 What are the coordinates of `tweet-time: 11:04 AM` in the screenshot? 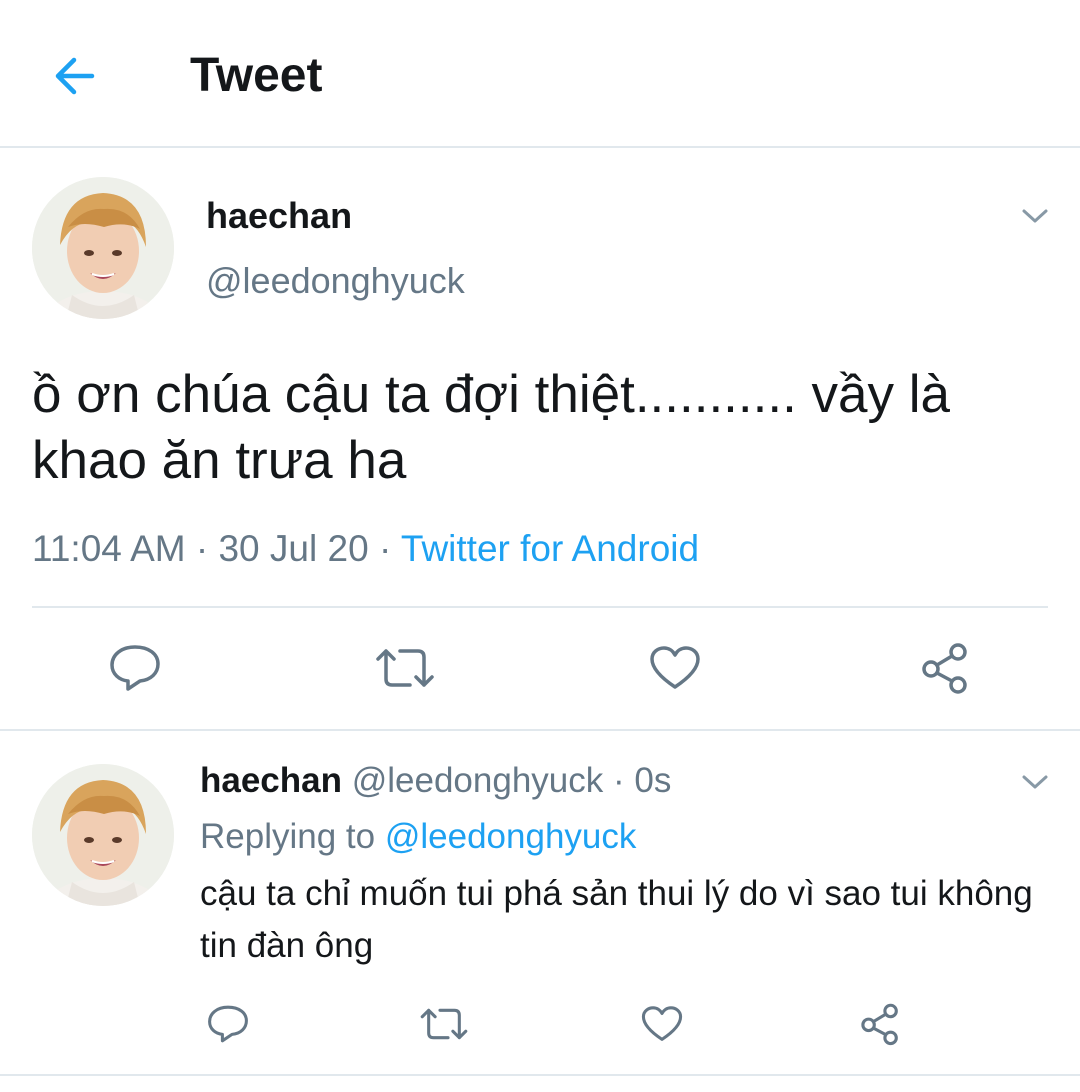 It's located at (109, 548).